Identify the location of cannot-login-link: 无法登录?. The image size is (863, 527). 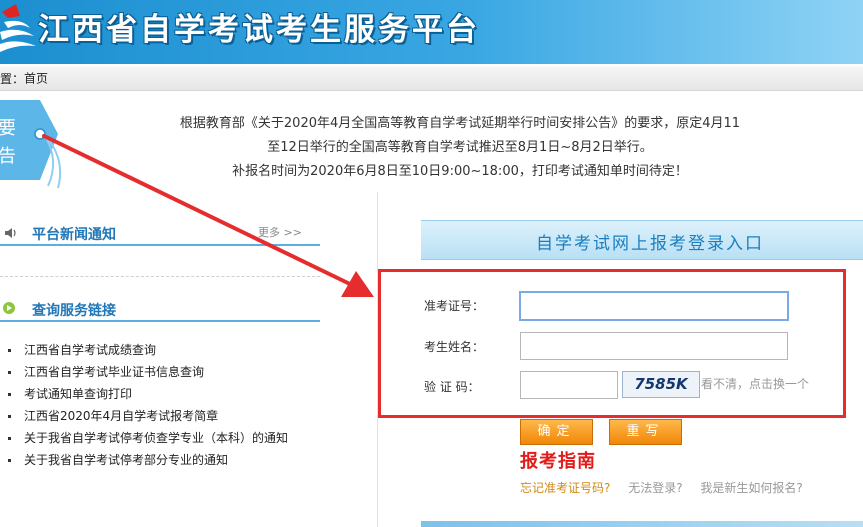
(655, 488).